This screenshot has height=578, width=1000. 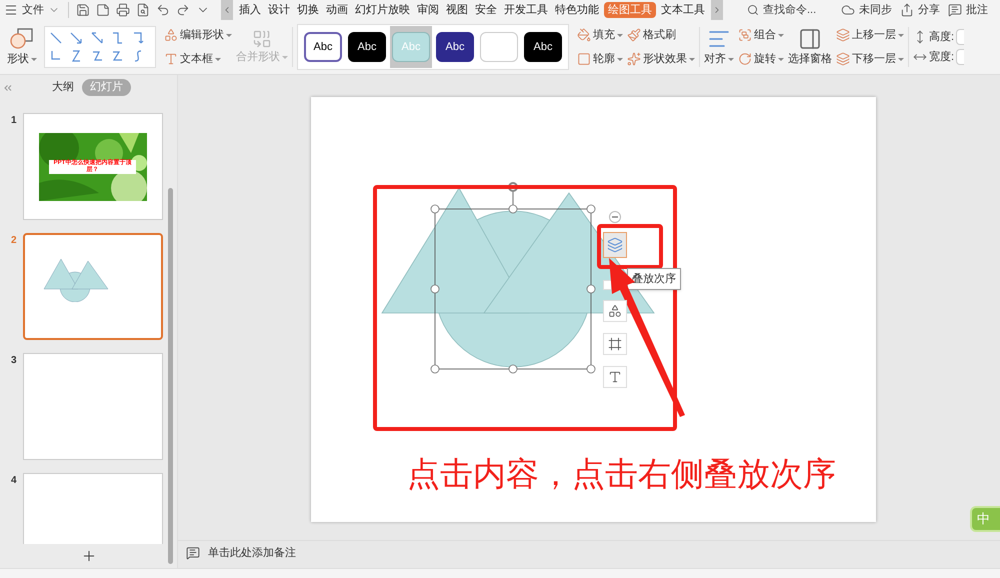 What do you see at coordinates (634, 59) in the screenshot?
I see `effects-icon` at bounding box center [634, 59].